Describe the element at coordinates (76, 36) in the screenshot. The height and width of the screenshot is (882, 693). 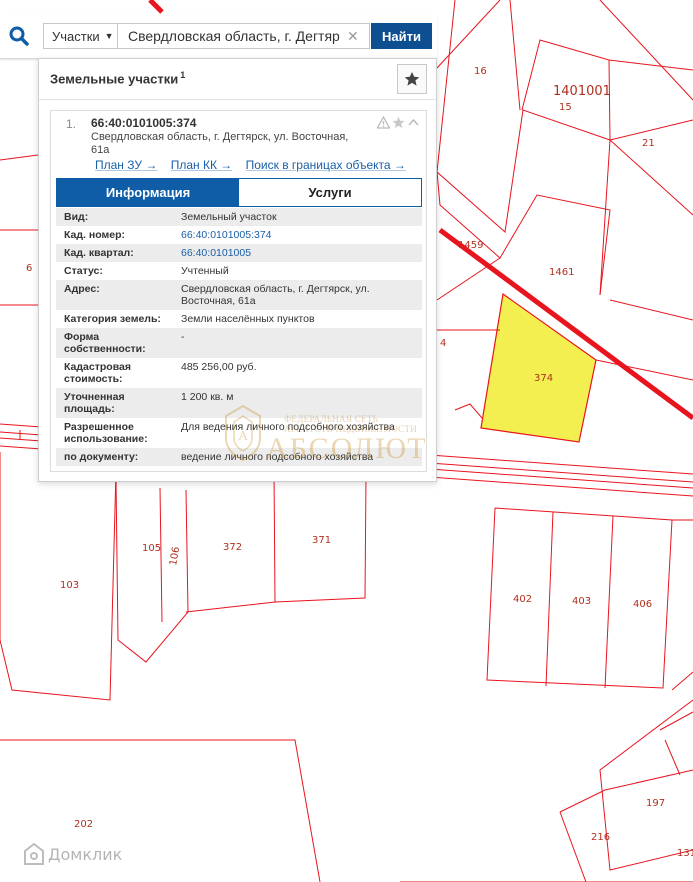
I see `search-type-label: Участки` at that location.